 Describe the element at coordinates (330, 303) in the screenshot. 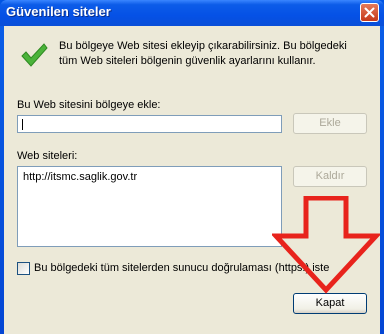

I see `close-button: Kapat` at that location.